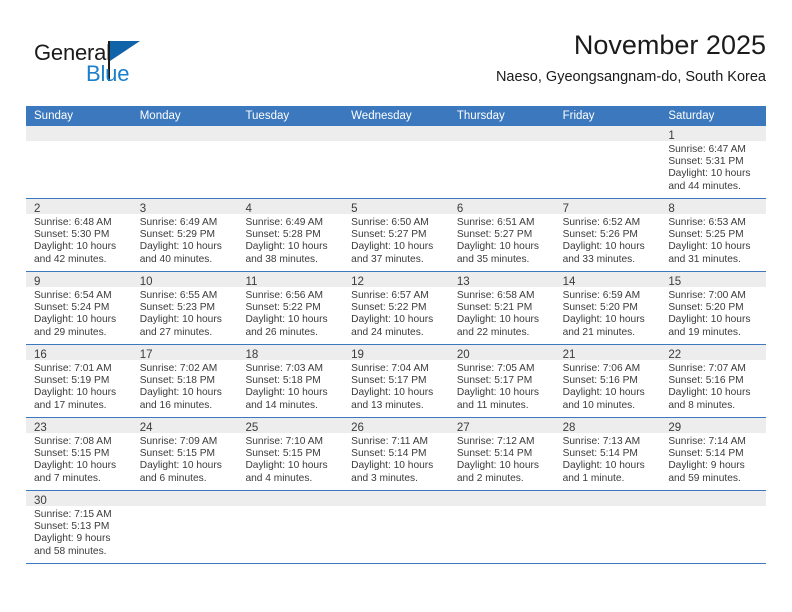 The height and width of the screenshot is (612, 792). I want to click on general-blue-logo: General Blue, so click(116, 63).